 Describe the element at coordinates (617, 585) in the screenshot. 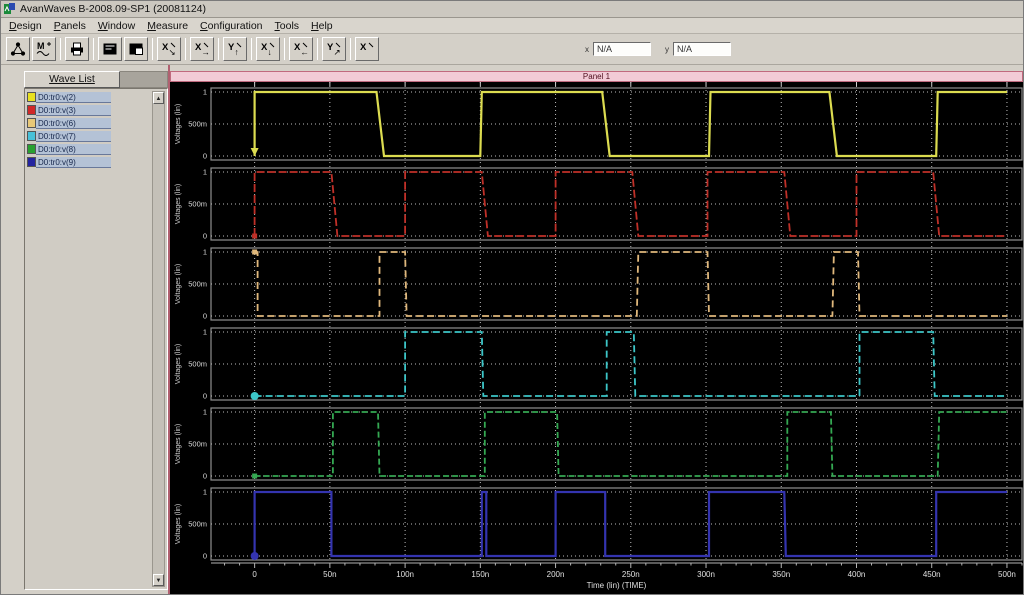

I see `x-axis-title: Time (lin) (TIME)` at that location.